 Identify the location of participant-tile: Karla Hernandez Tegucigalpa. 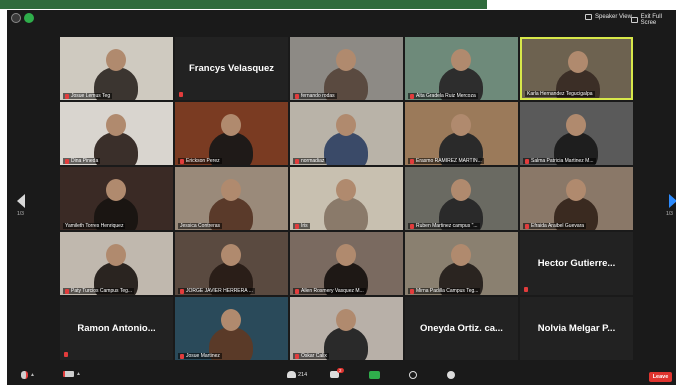
(576, 68).